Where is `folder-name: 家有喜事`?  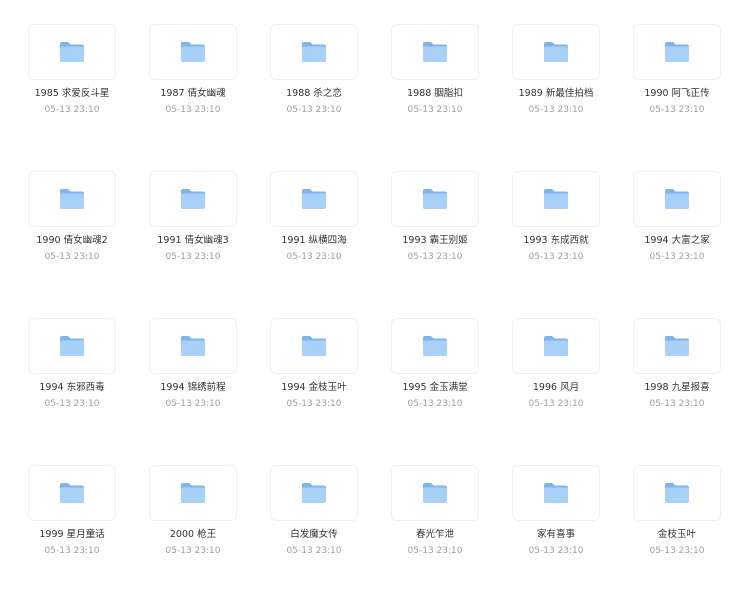 folder-name: 家有喜事 is located at coordinates (556, 535).